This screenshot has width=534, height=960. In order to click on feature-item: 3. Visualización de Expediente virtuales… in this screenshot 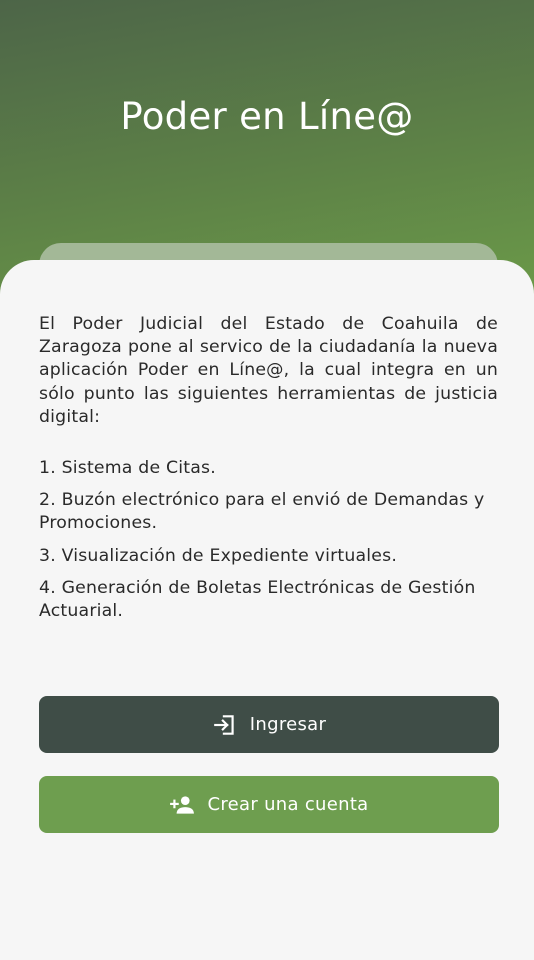, I will do `click(218, 555)`.